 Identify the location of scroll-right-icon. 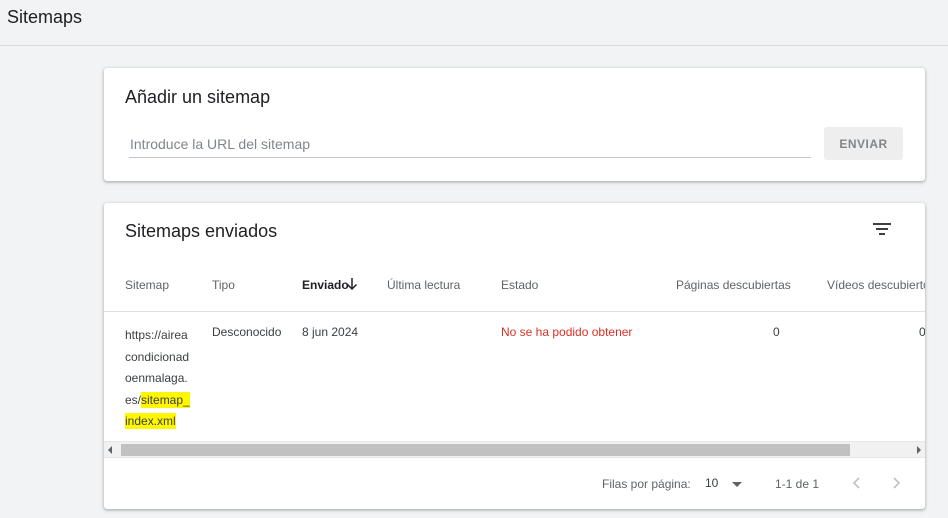
(919, 450).